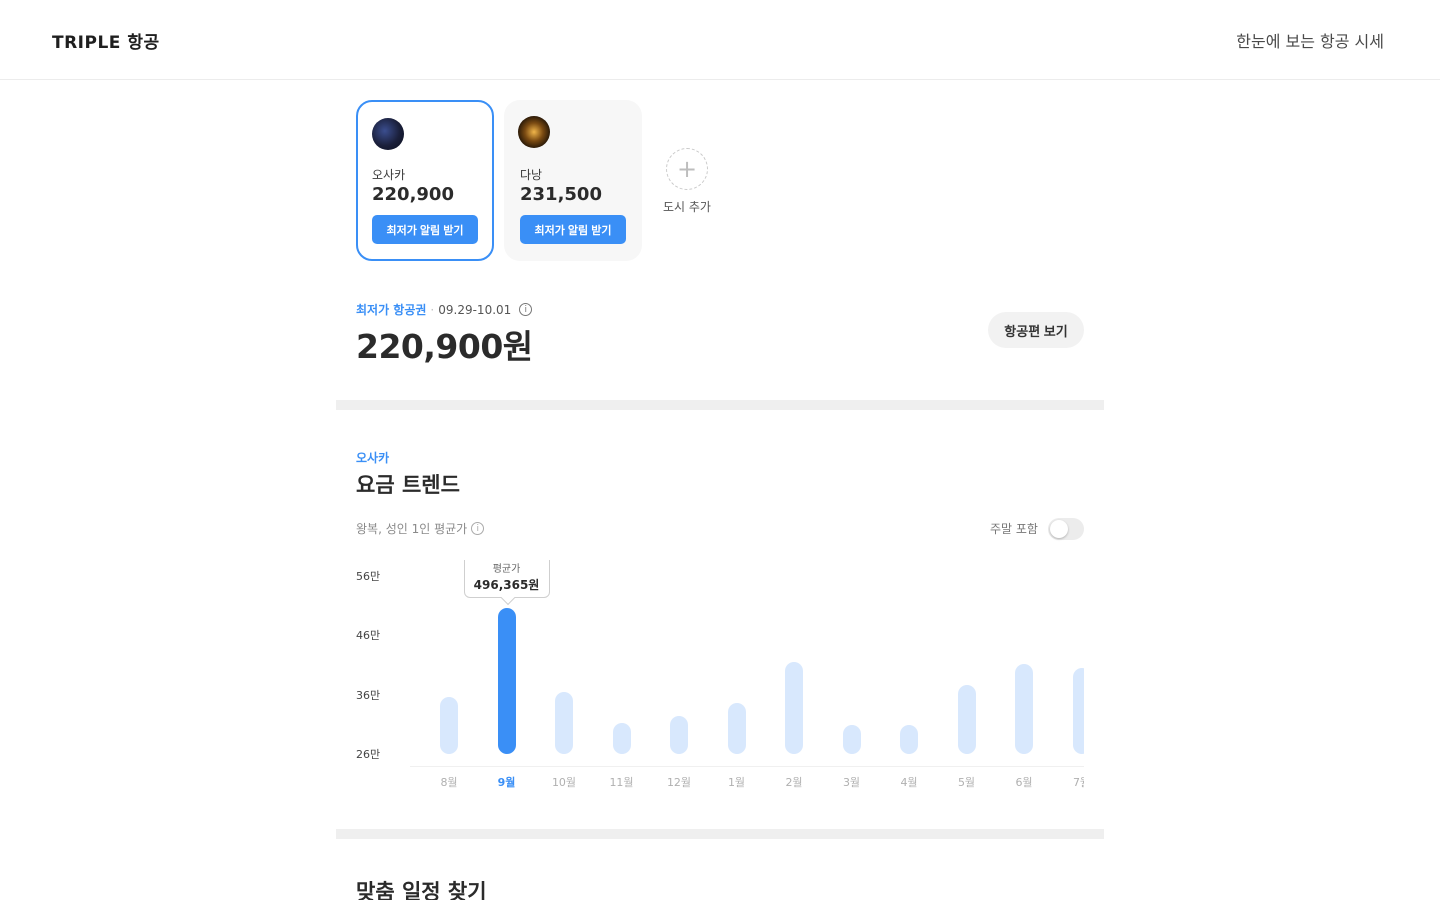  What do you see at coordinates (106, 40) in the screenshot?
I see `app-logo: TRIPLE 항공` at bounding box center [106, 40].